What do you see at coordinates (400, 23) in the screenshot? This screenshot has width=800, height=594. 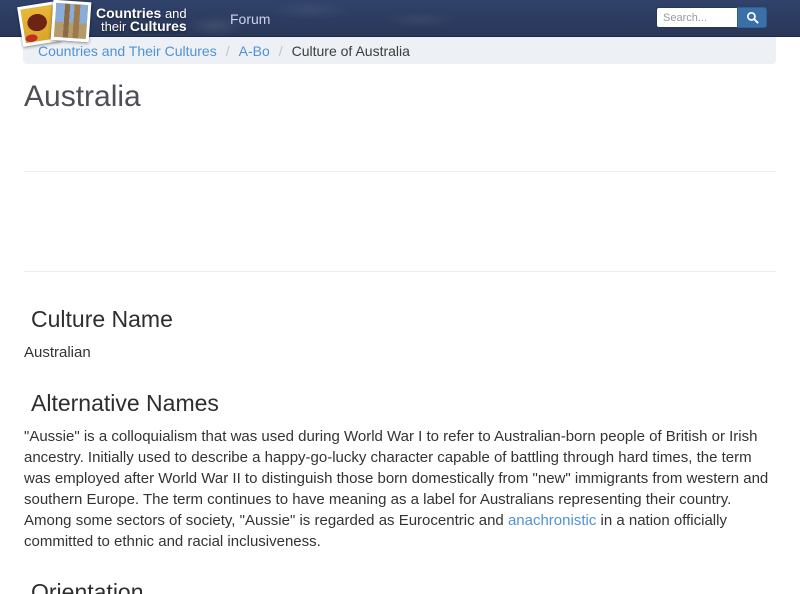 I see `top-navbar: Countries and their Cultures Forum` at bounding box center [400, 23].